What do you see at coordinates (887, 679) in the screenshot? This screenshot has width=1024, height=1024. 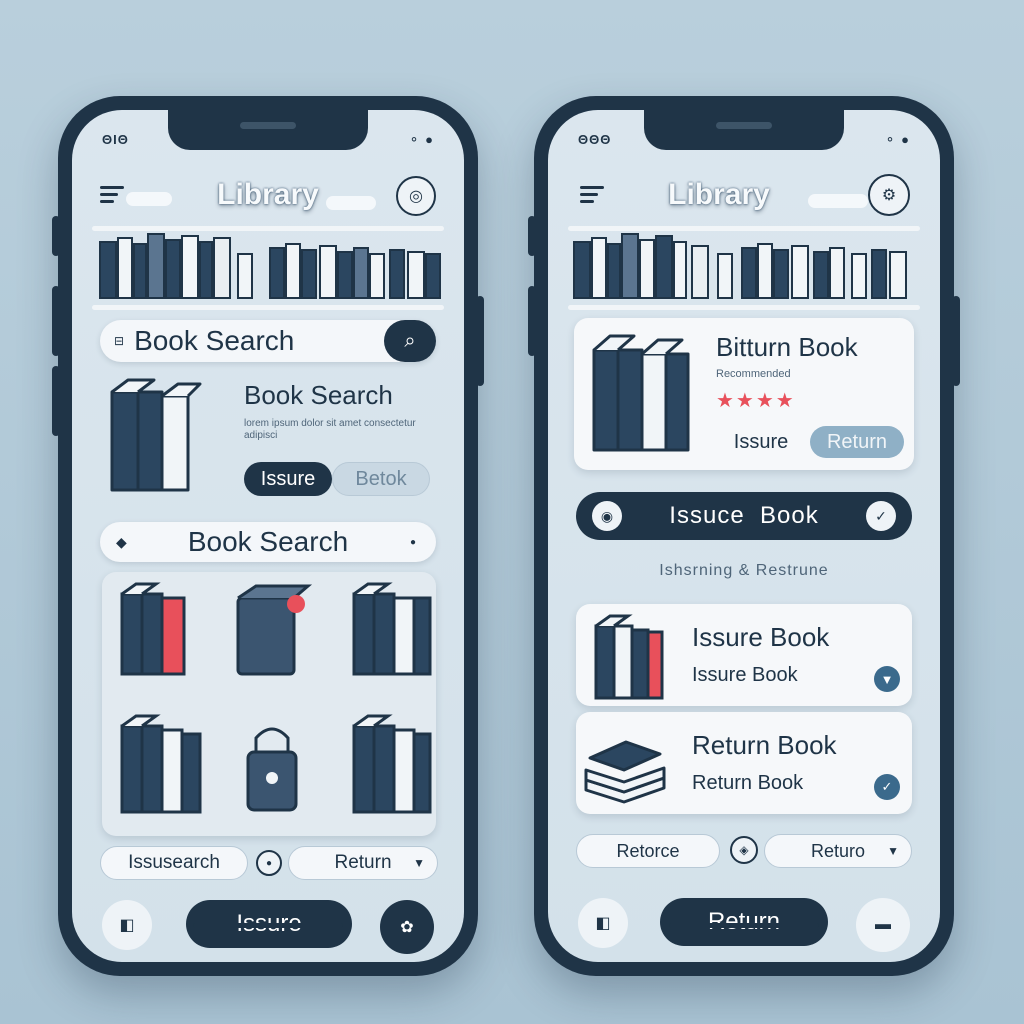 I see `check-icon: ▼` at bounding box center [887, 679].